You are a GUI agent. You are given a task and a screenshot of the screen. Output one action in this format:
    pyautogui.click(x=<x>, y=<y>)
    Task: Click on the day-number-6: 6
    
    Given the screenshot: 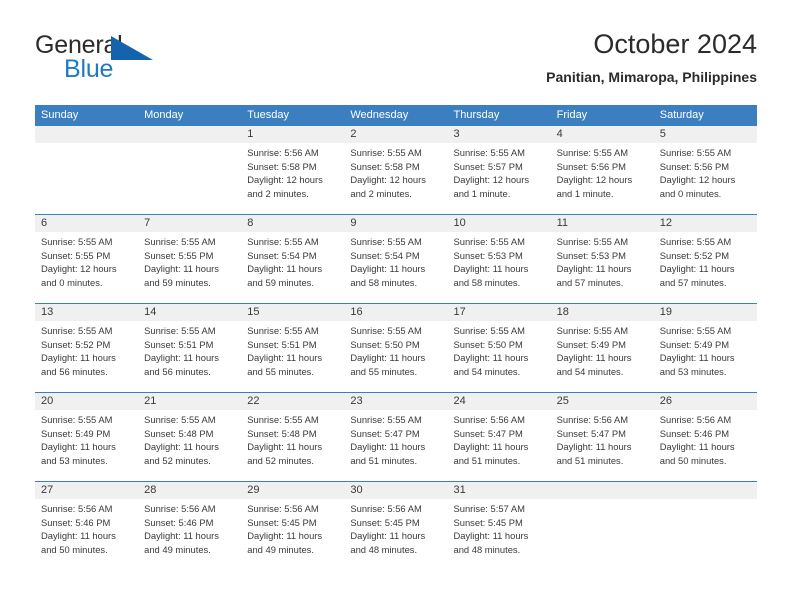 What is the action you would take?
    pyautogui.click(x=86, y=223)
    